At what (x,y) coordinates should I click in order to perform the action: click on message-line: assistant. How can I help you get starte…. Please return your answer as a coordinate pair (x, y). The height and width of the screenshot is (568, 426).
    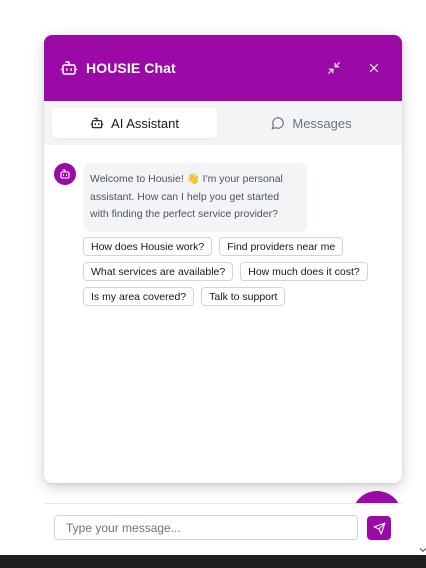
    Looking at the image, I should click on (185, 196).